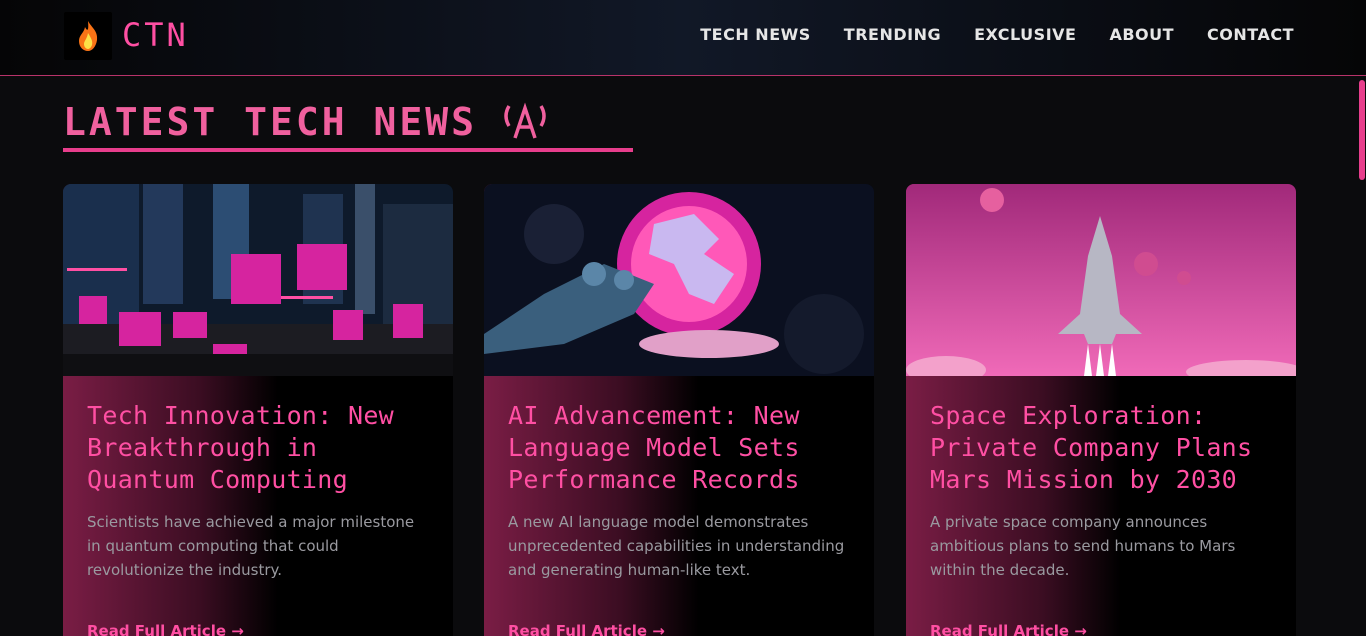  Describe the element at coordinates (1362, 356) in the screenshot. I see `page-scrollbar` at that location.